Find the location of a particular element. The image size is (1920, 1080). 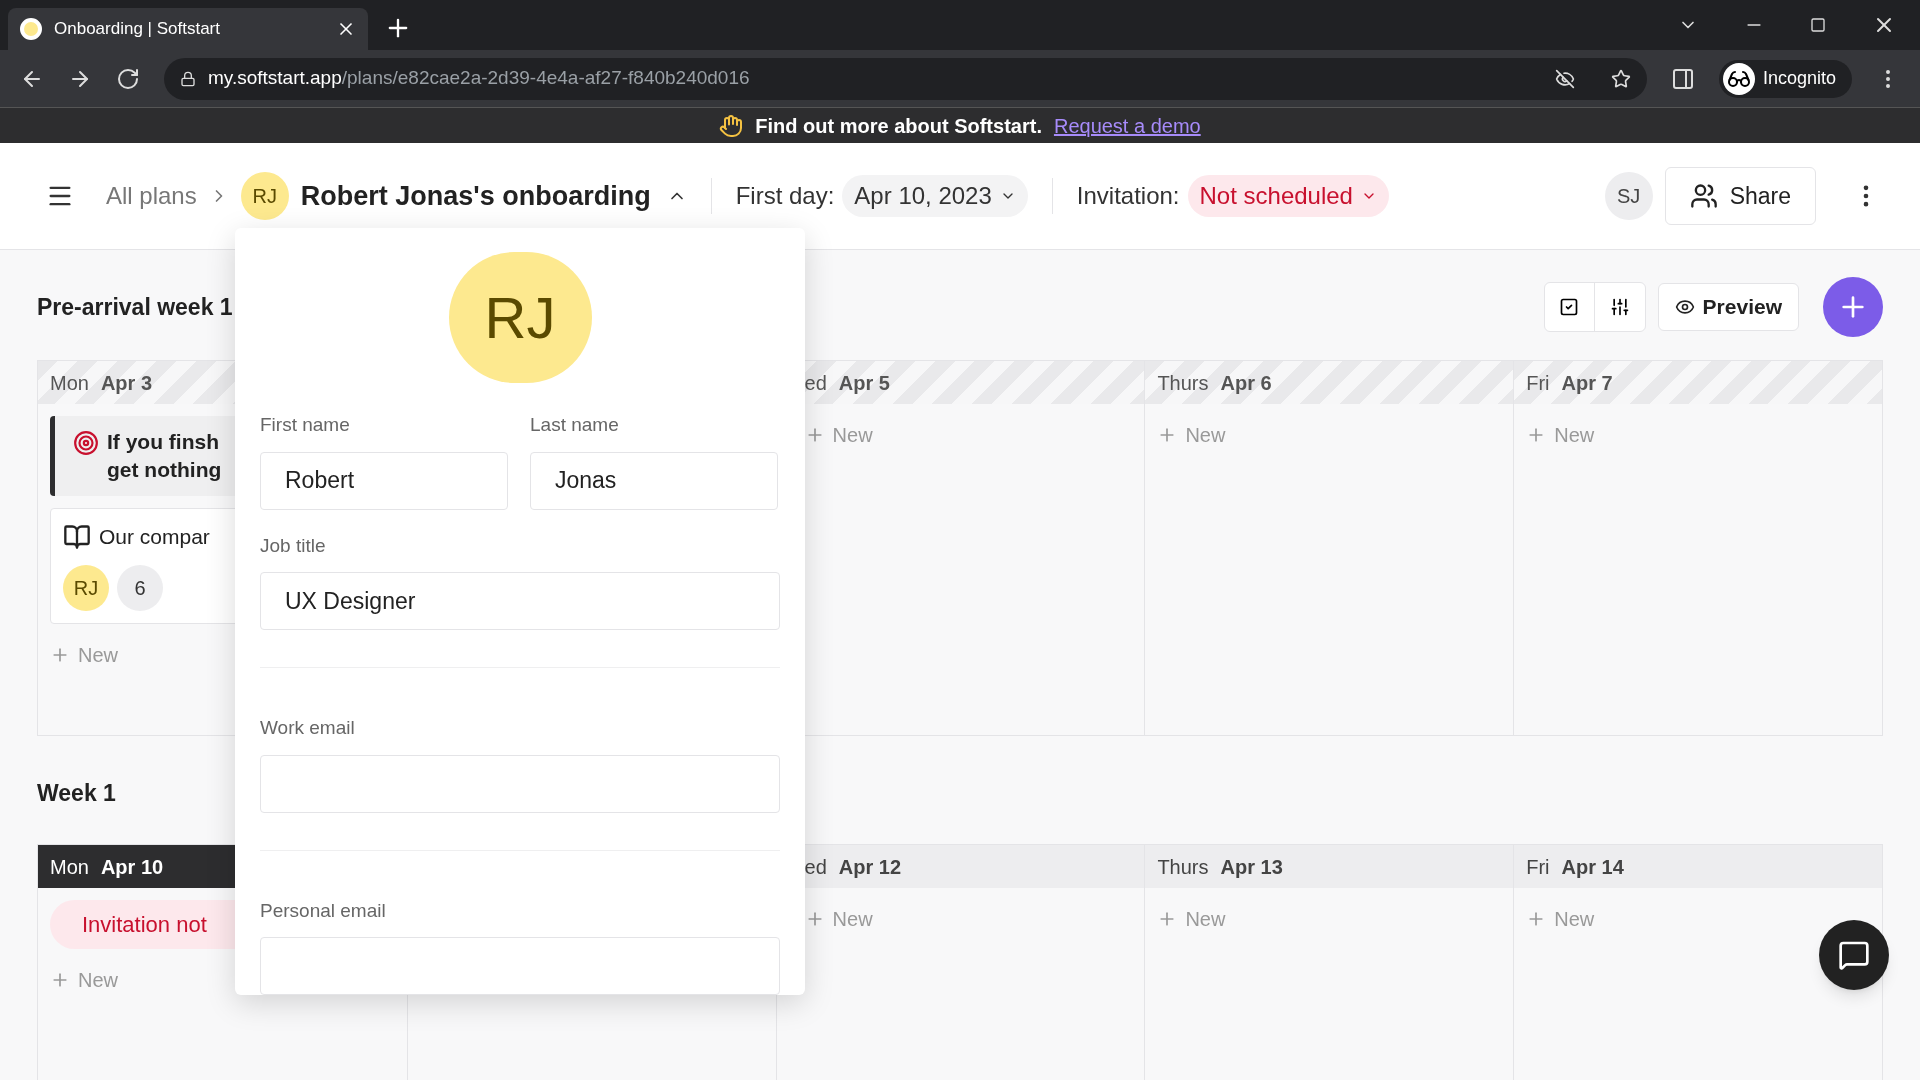

goal-title: If you finsh is located at coordinates (163, 442).